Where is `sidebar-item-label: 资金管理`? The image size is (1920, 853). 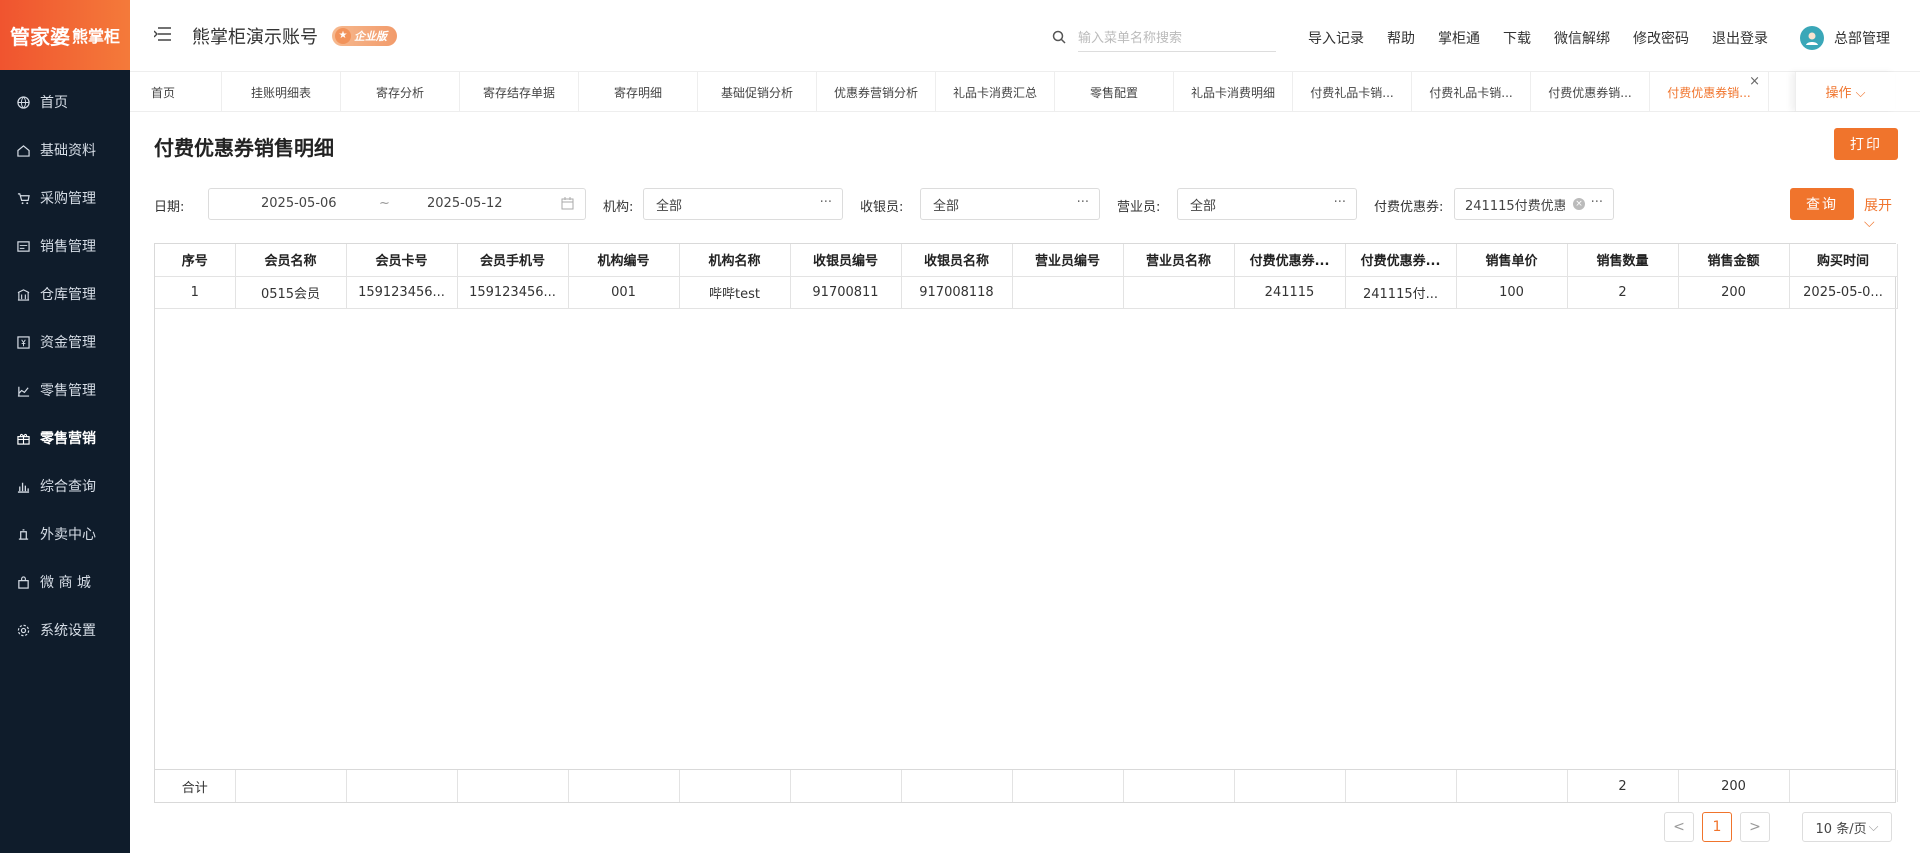 sidebar-item-label: 资金管理 is located at coordinates (68, 343).